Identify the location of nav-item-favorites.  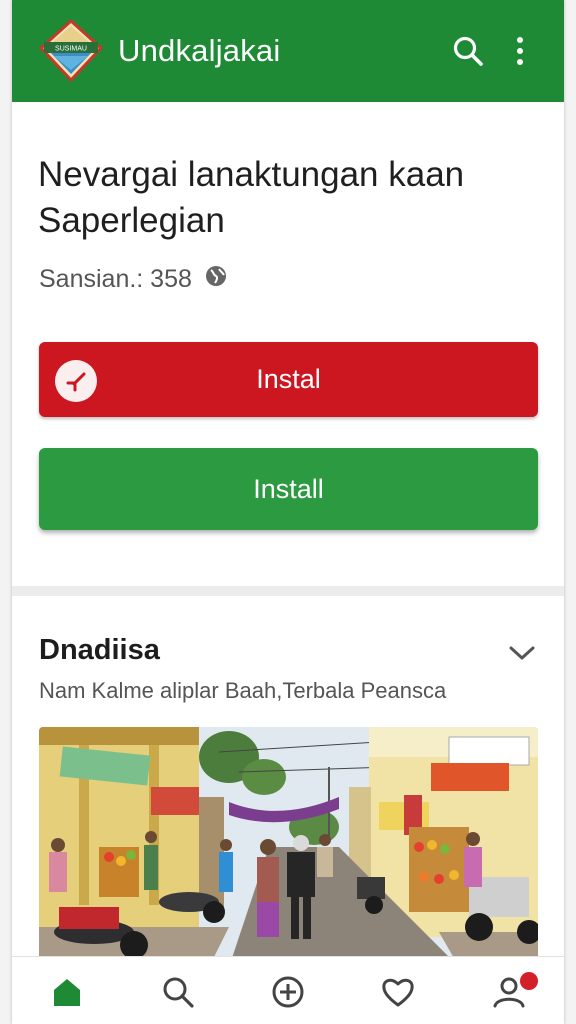
(398, 990).